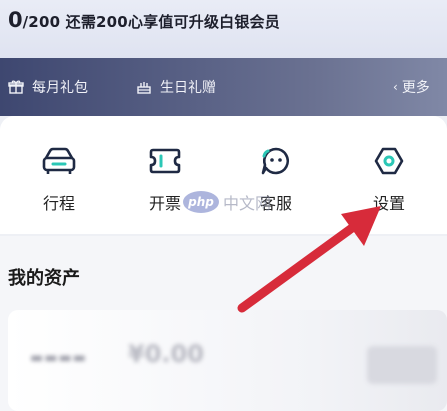  What do you see at coordinates (415, 88) in the screenshot?
I see `more-benefits-label: 更多` at bounding box center [415, 88].